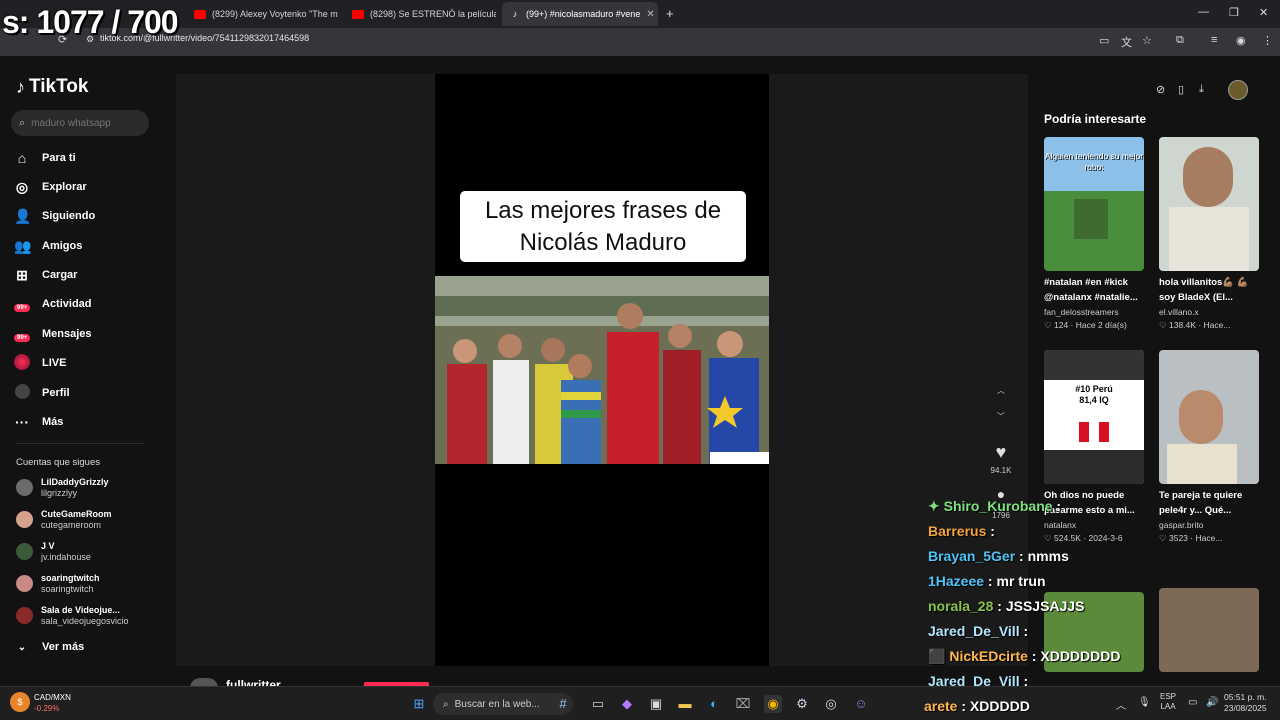 The height and width of the screenshot is (720, 1280). What do you see at coordinates (58, 583) in the screenshot?
I see `followed-account: soaringtwitch soaringtwitch` at bounding box center [58, 583].